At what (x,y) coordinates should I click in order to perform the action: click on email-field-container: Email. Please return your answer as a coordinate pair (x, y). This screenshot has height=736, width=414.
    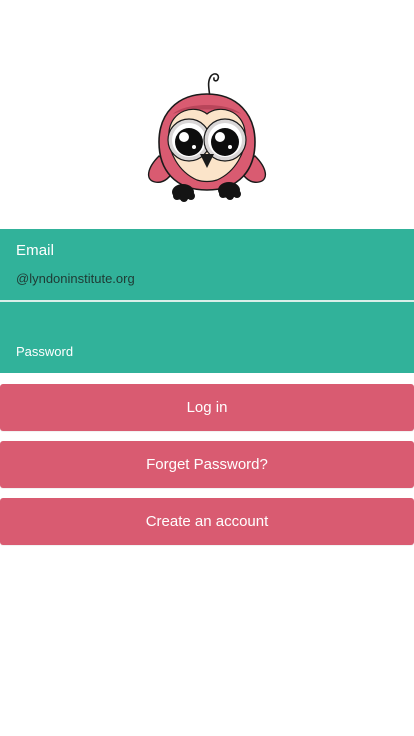
    Looking at the image, I should click on (207, 264).